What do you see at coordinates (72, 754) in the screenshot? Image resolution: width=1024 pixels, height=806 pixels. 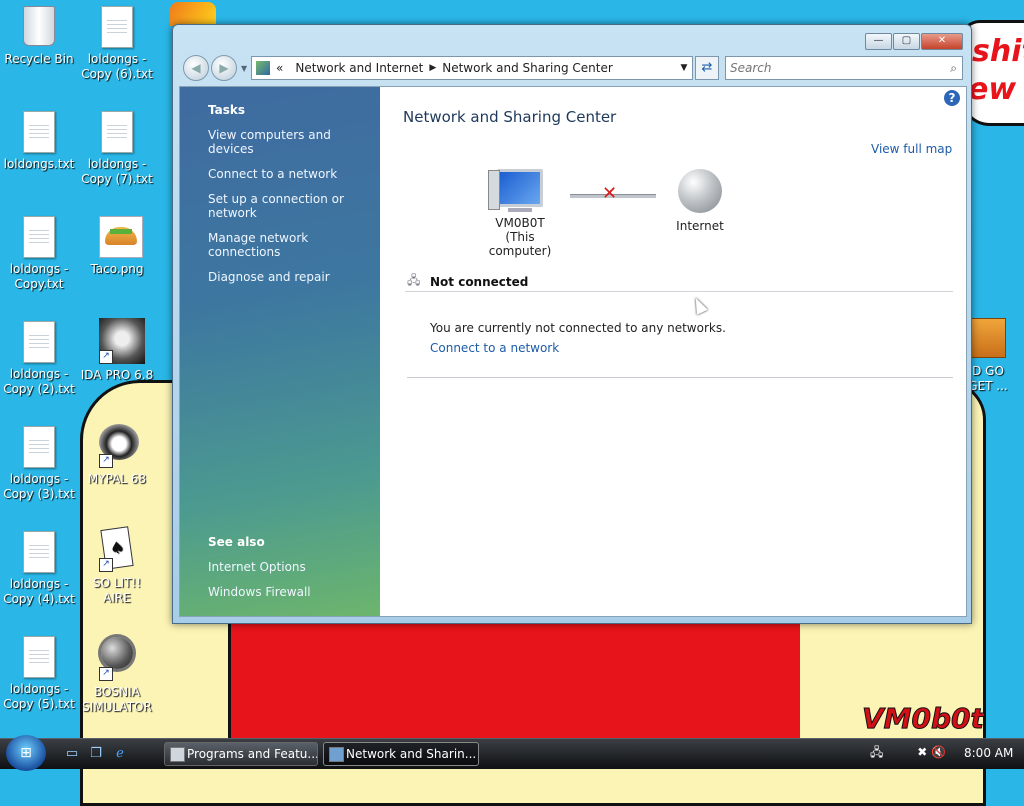 I see `show-desktop-icon: ▭` at bounding box center [72, 754].